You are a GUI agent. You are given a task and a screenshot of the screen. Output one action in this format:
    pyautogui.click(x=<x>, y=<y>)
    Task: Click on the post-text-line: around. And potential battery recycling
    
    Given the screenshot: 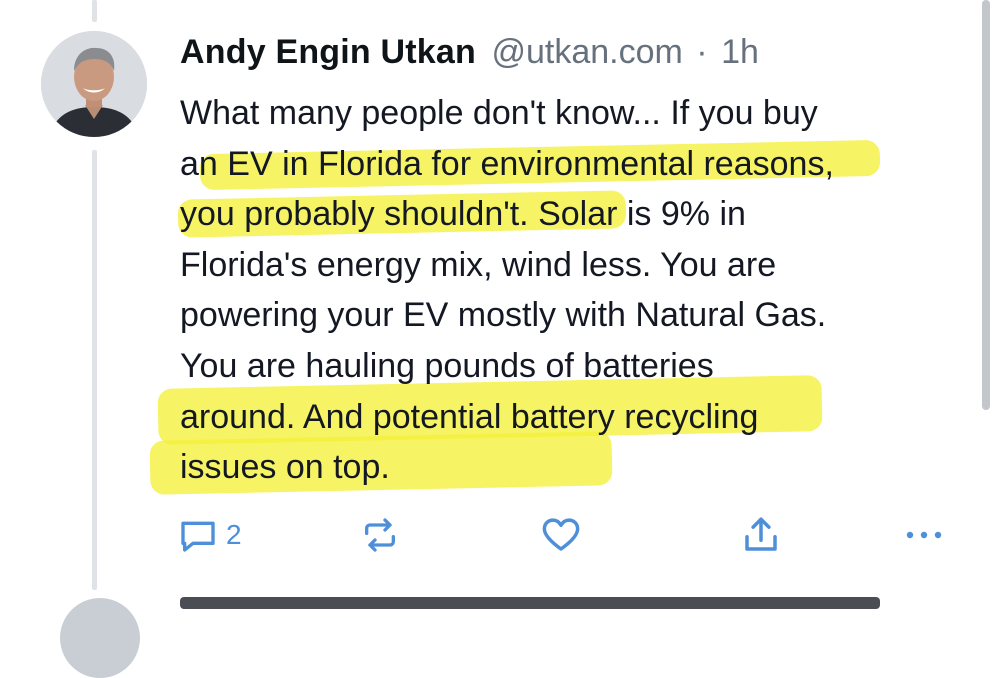 What is the action you would take?
    pyautogui.click(x=558, y=409)
    